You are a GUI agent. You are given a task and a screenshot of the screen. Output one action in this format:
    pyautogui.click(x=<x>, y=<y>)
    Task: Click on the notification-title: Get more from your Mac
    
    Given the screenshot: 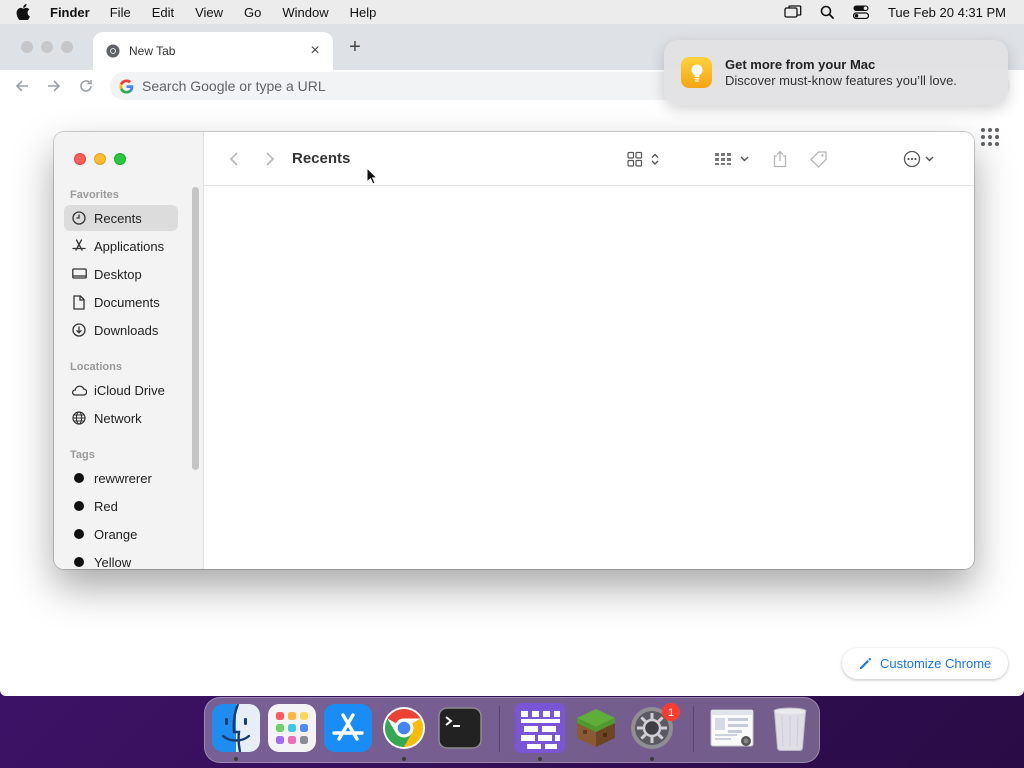 What is the action you would take?
    pyautogui.click(x=800, y=64)
    